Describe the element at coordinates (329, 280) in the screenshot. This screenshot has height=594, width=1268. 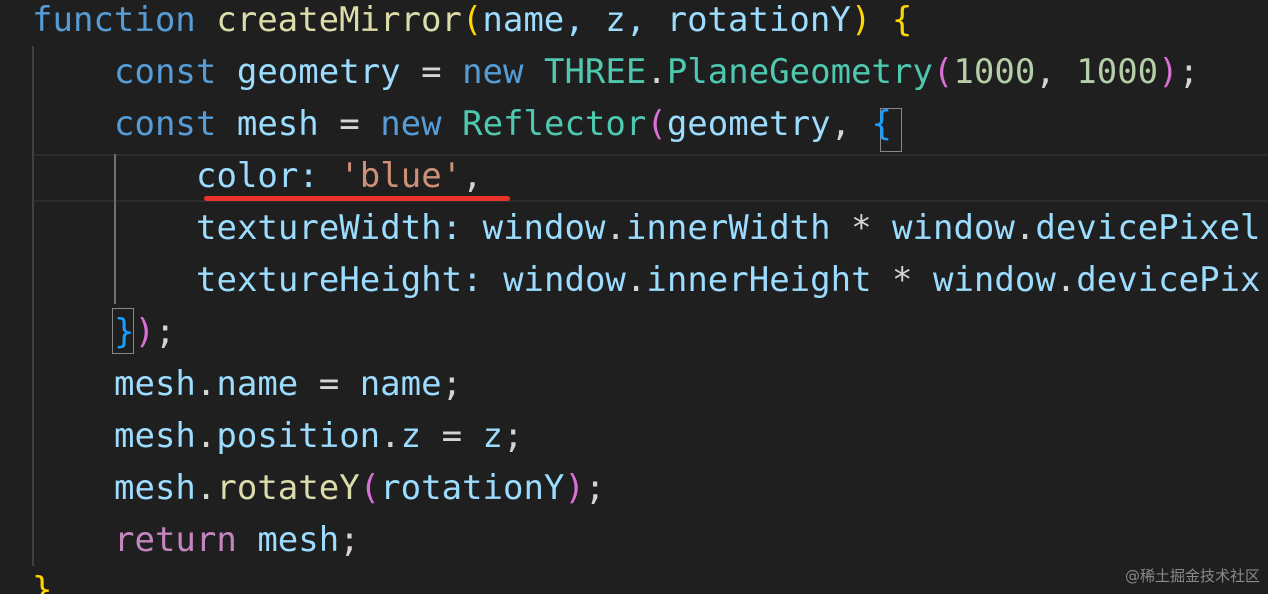
I see `property-textureheight: textureHeight` at that location.